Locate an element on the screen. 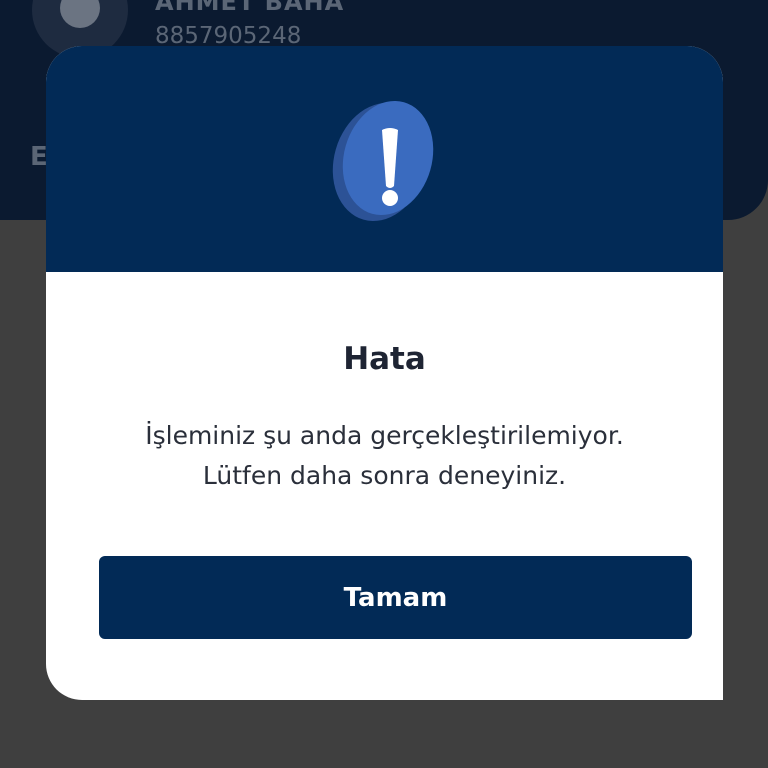  ok-button: Tamam is located at coordinates (395, 597).